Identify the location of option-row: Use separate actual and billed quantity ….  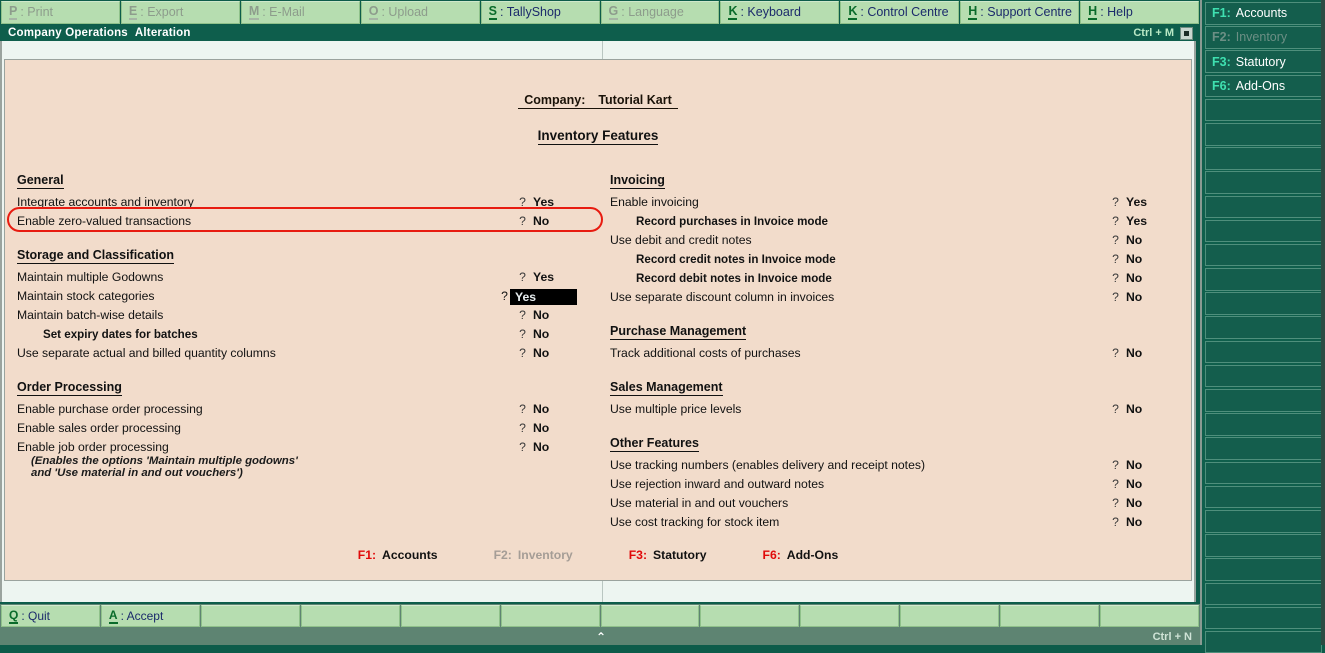
(297, 353).